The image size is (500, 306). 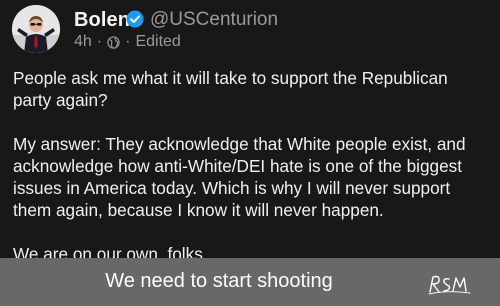 I want to click on avatar-image, so click(x=36, y=29).